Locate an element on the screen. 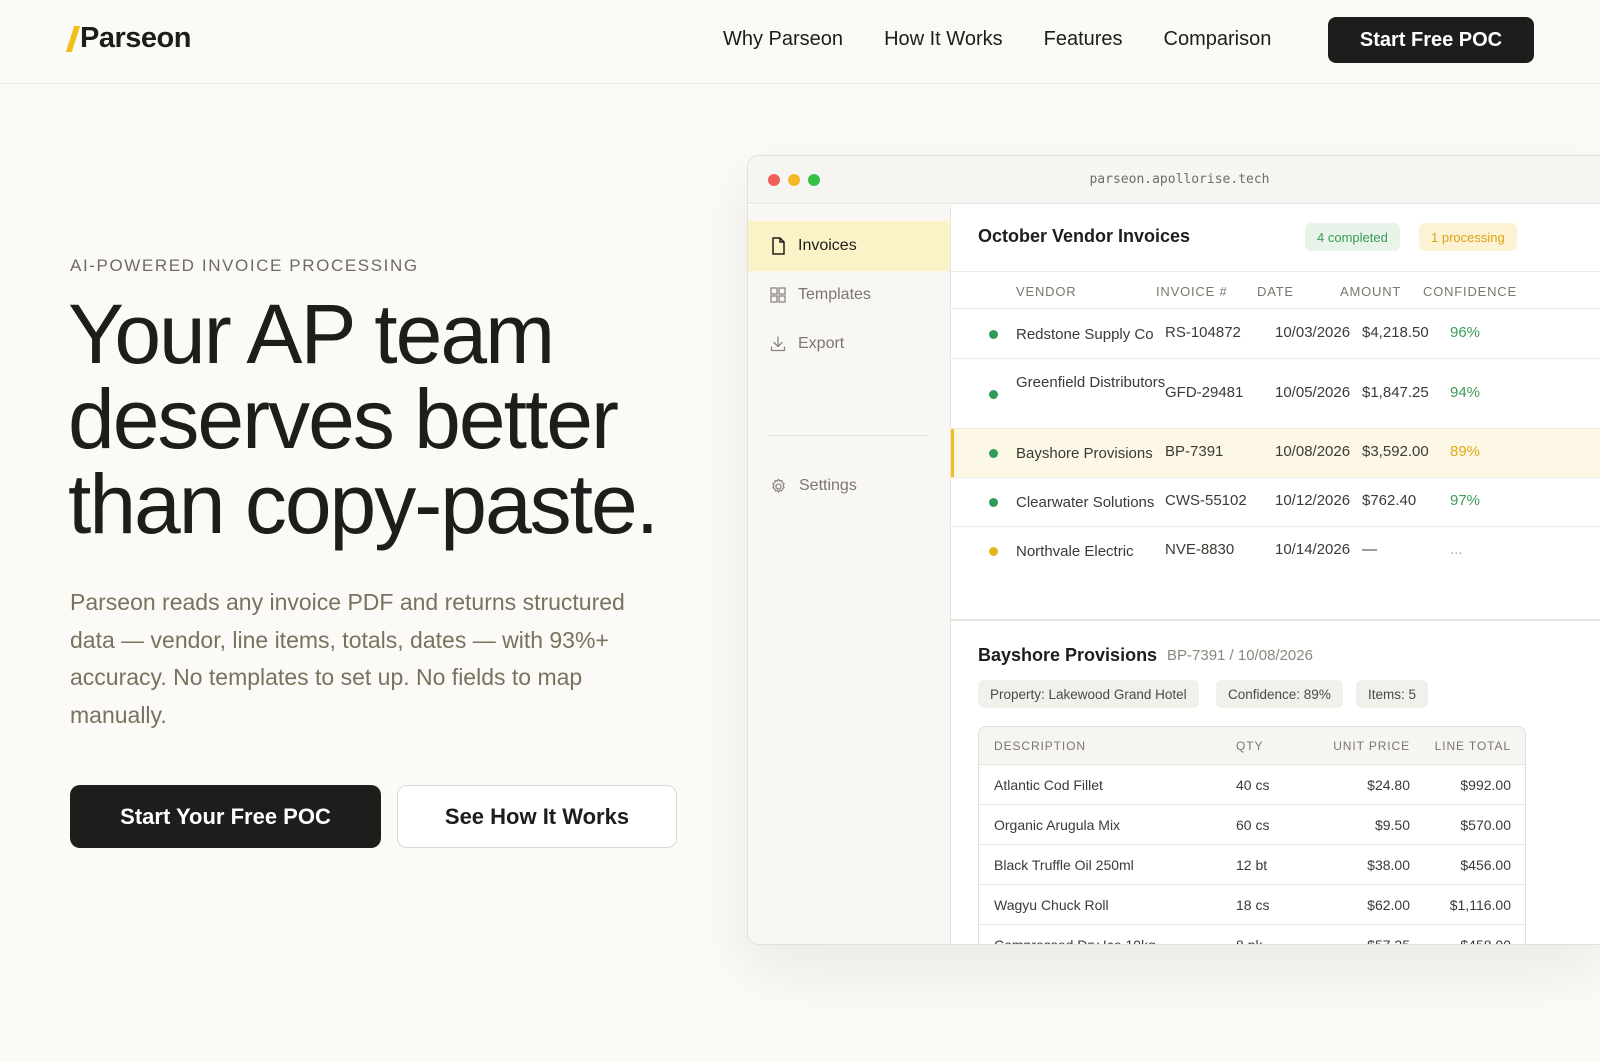 This screenshot has width=1600, height=1062. sidebar-item-settings: Settings is located at coordinates (849, 486).